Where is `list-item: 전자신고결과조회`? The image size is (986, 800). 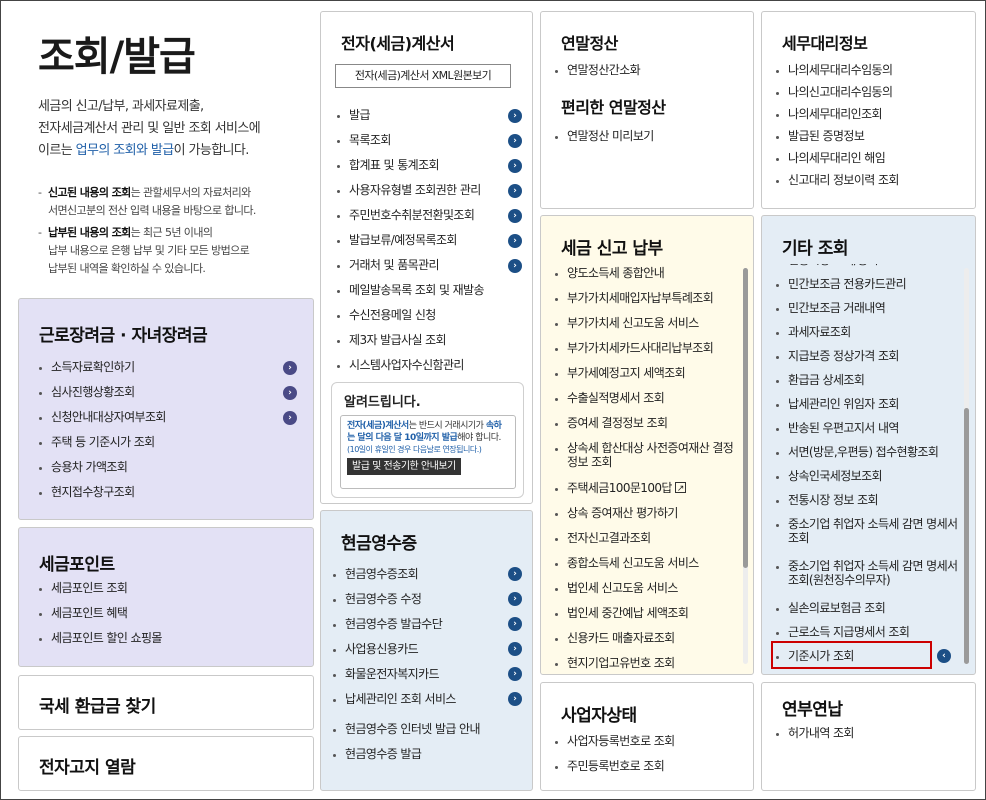 list-item: 전자신고결과조회 is located at coordinates (645, 540).